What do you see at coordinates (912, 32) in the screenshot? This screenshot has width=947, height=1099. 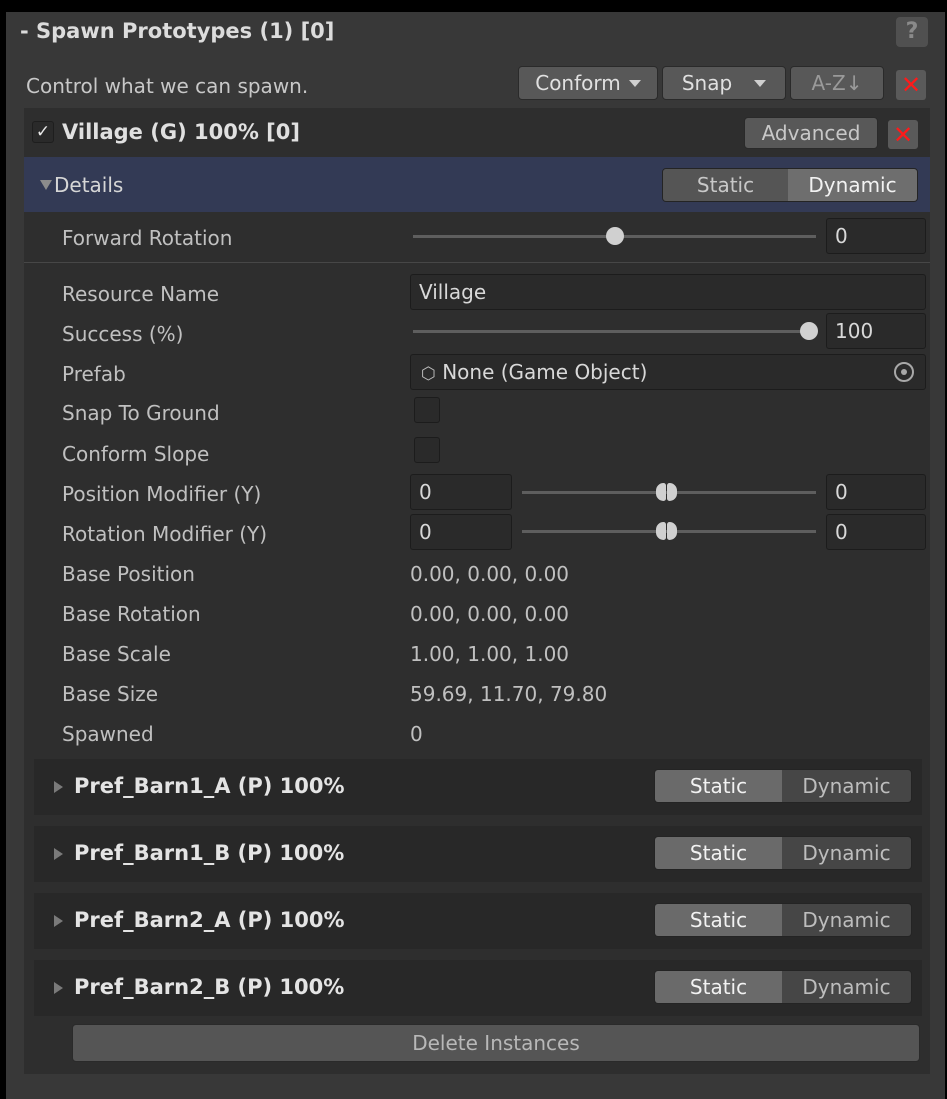 I see `help-icon: ?` at bounding box center [912, 32].